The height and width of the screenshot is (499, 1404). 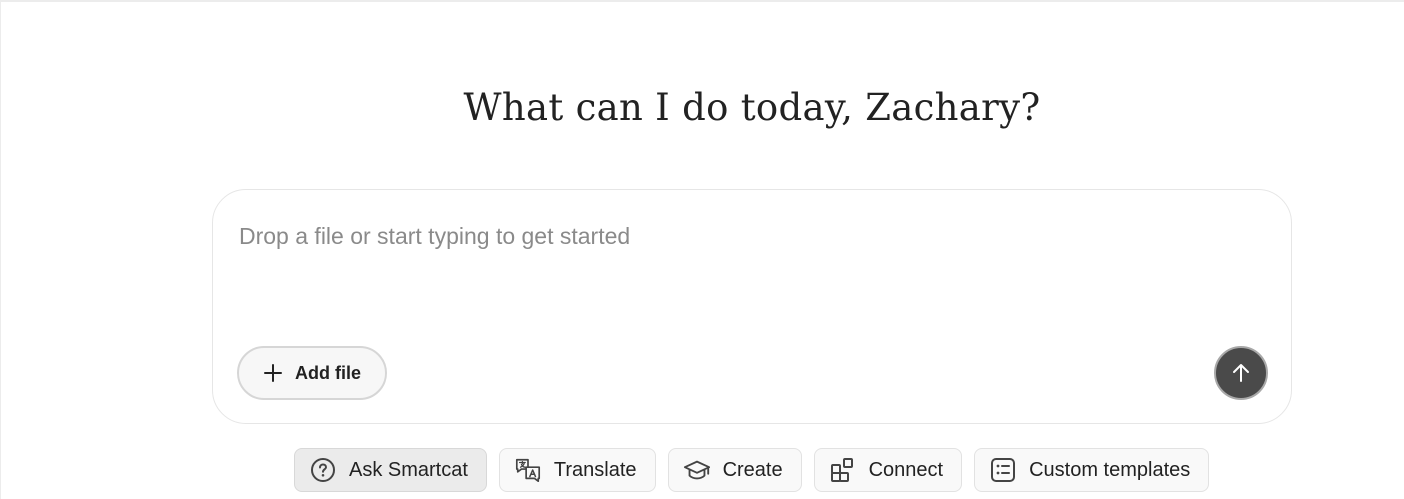 I want to click on chip-connect: Connect, so click(x=888, y=470).